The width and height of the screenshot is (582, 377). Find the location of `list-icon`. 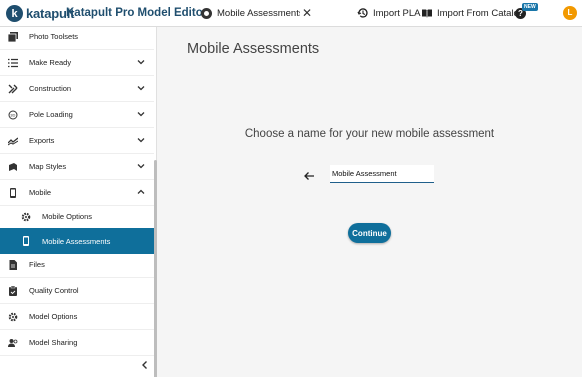

list-icon is located at coordinates (13, 63).